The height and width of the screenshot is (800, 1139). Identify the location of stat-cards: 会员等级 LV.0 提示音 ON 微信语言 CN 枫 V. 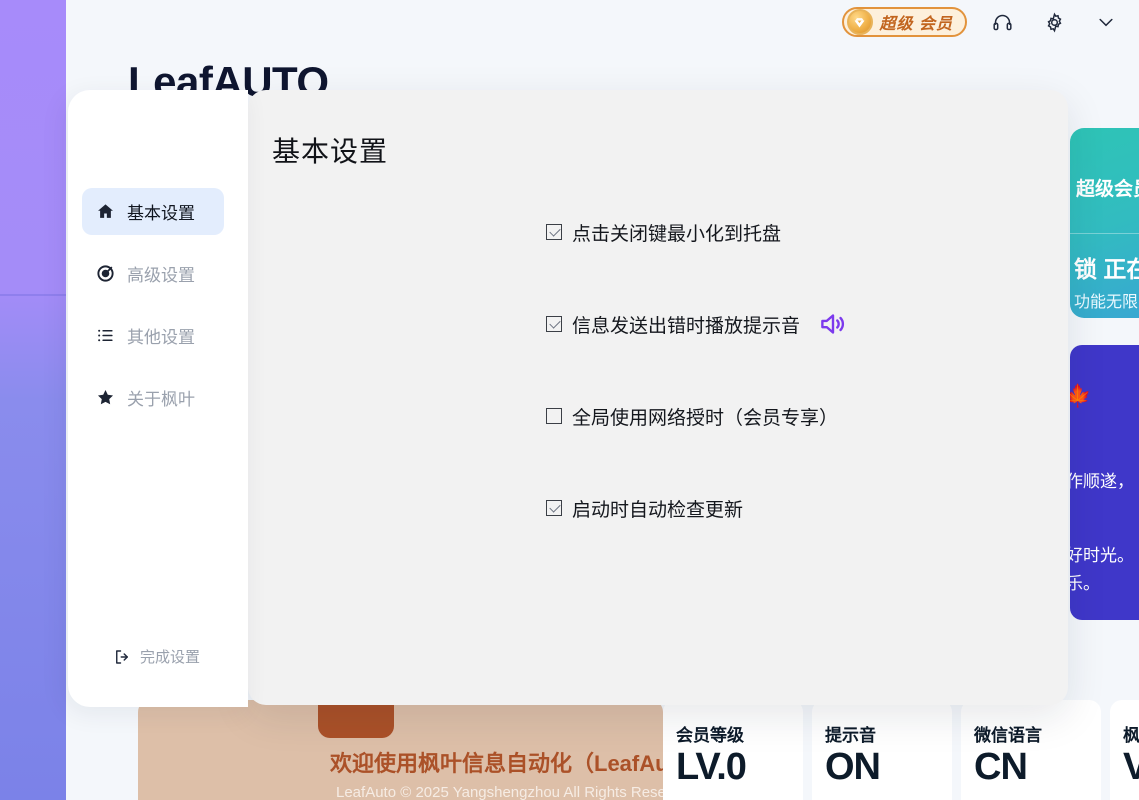
(901, 750).